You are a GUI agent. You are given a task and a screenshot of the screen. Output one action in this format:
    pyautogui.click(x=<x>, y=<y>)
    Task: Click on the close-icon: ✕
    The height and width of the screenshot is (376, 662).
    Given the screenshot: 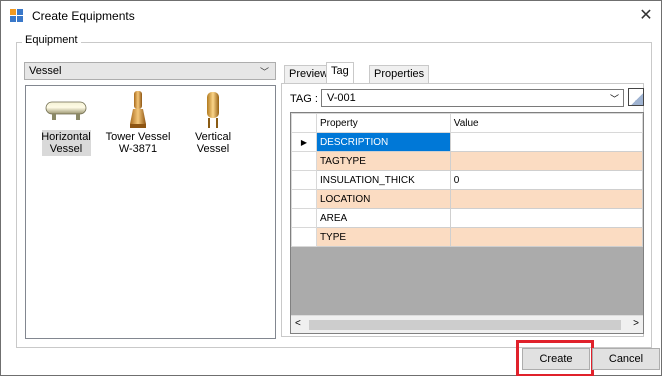 What is the action you would take?
    pyautogui.click(x=646, y=15)
    